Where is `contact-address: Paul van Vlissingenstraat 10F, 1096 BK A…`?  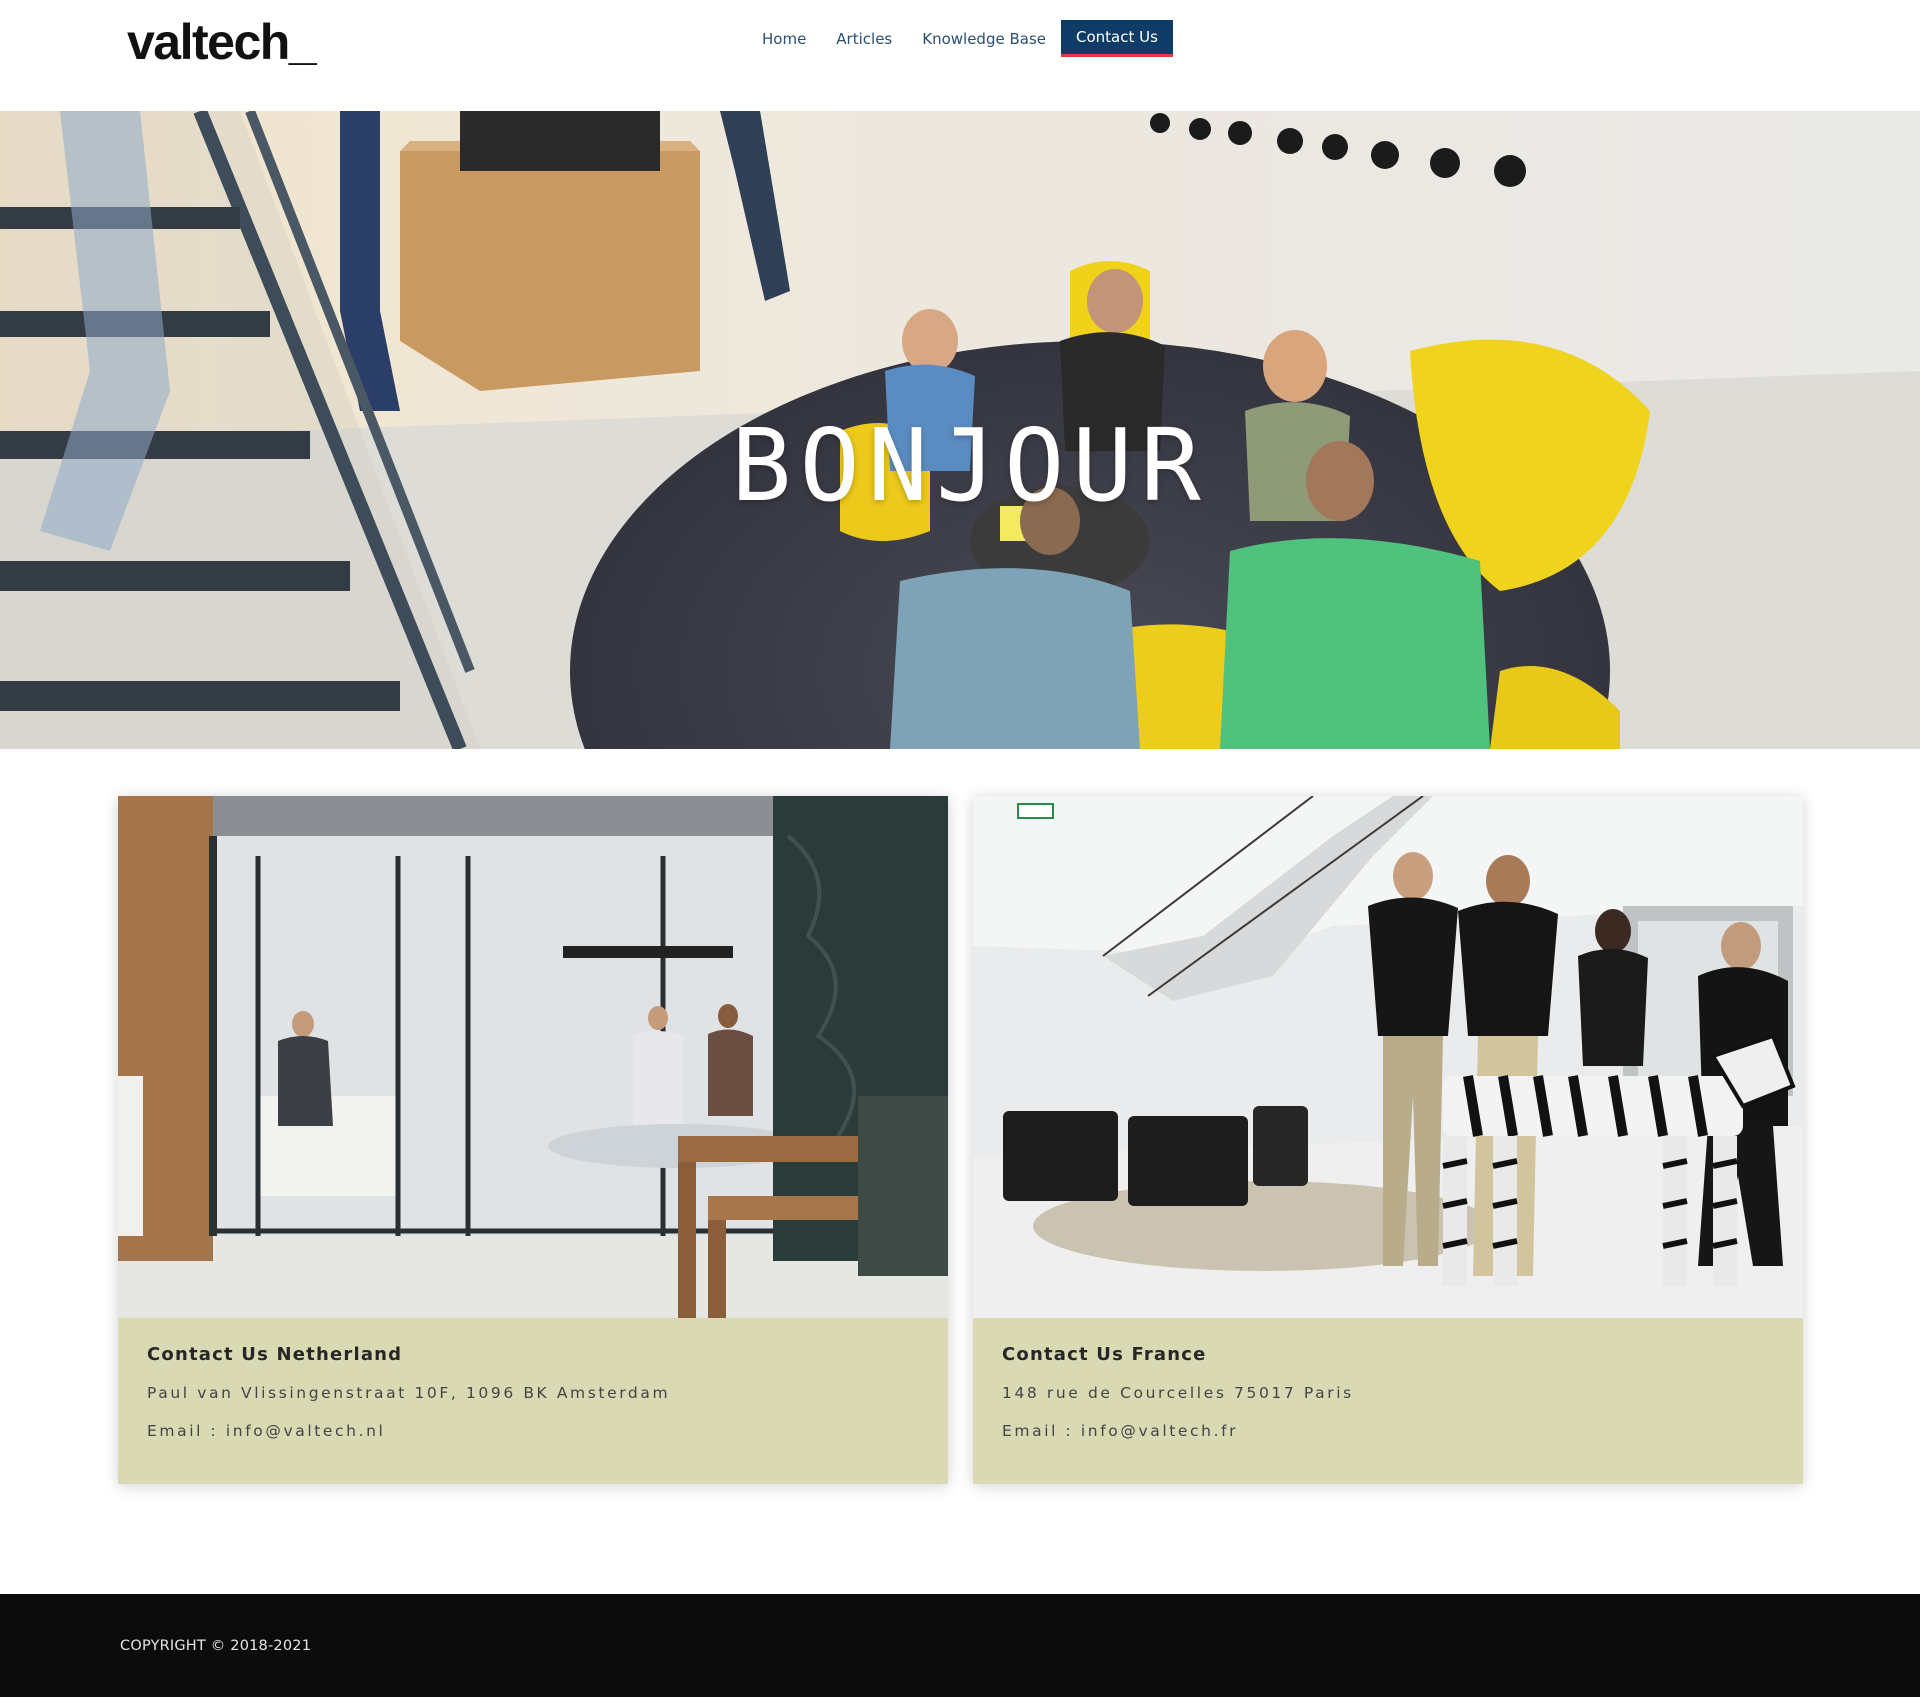
contact-address: Paul van Vlissingenstraat 10F, 1096 BK A… is located at coordinates (409, 1393).